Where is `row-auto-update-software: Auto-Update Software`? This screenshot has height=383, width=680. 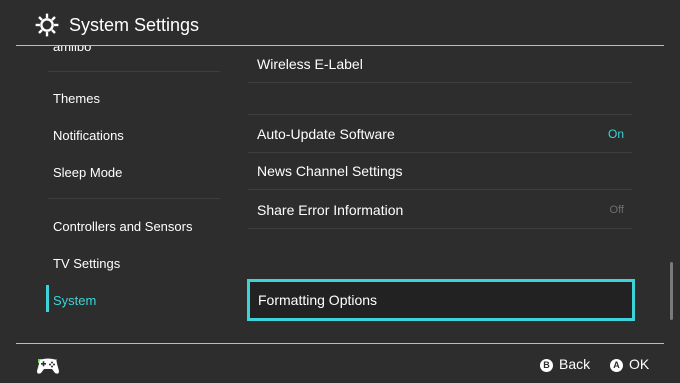
row-auto-update-software: Auto-Update Software is located at coordinates (326, 134).